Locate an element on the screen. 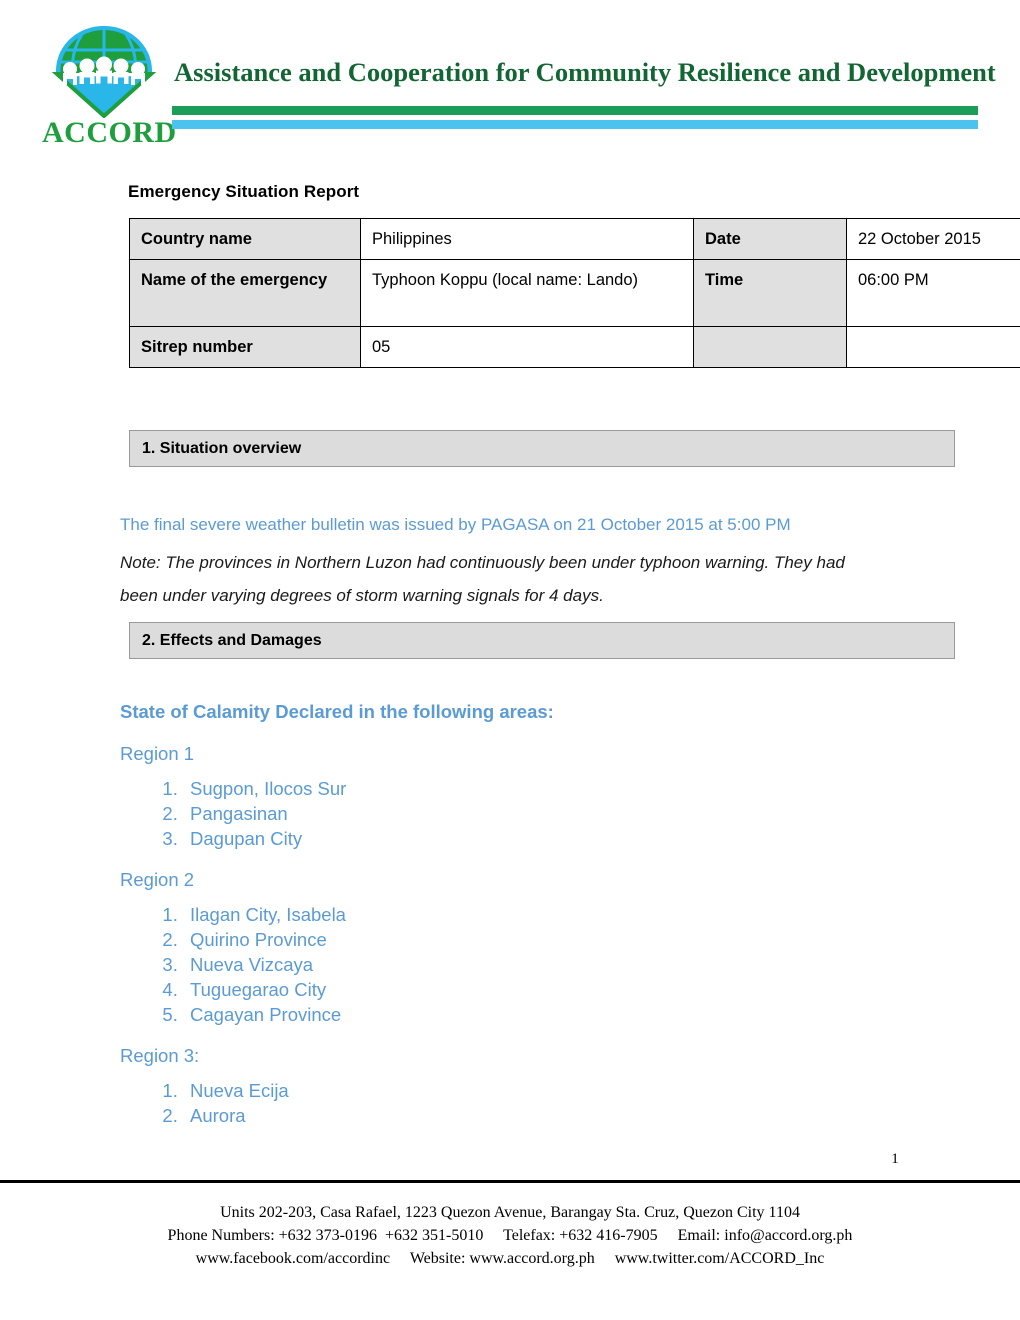 This screenshot has height=1320, width=1020. country-name-value: Philippines is located at coordinates (527, 239).